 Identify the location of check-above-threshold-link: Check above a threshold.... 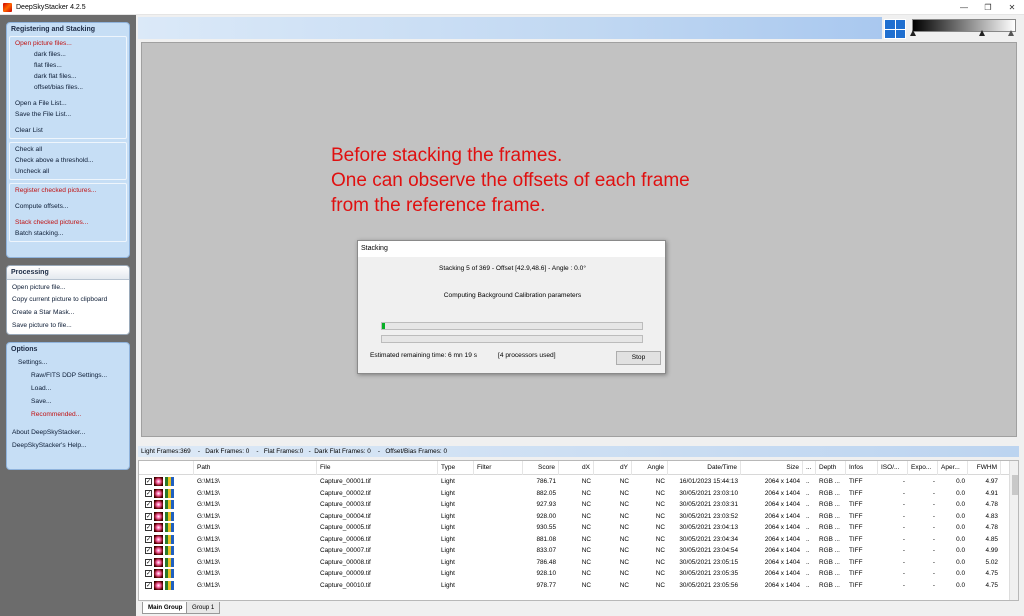
(68, 160).